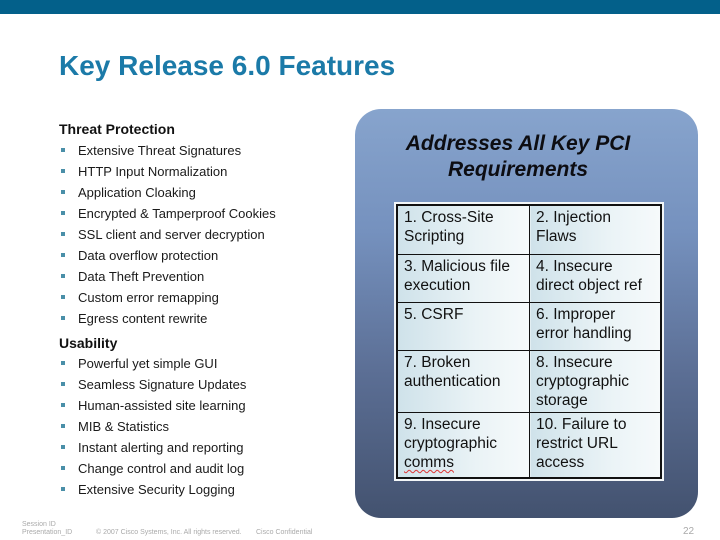  What do you see at coordinates (117, 129) in the screenshot?
I see `threat-protection-heading: Threat Protection` at bounding box center [117, 129].